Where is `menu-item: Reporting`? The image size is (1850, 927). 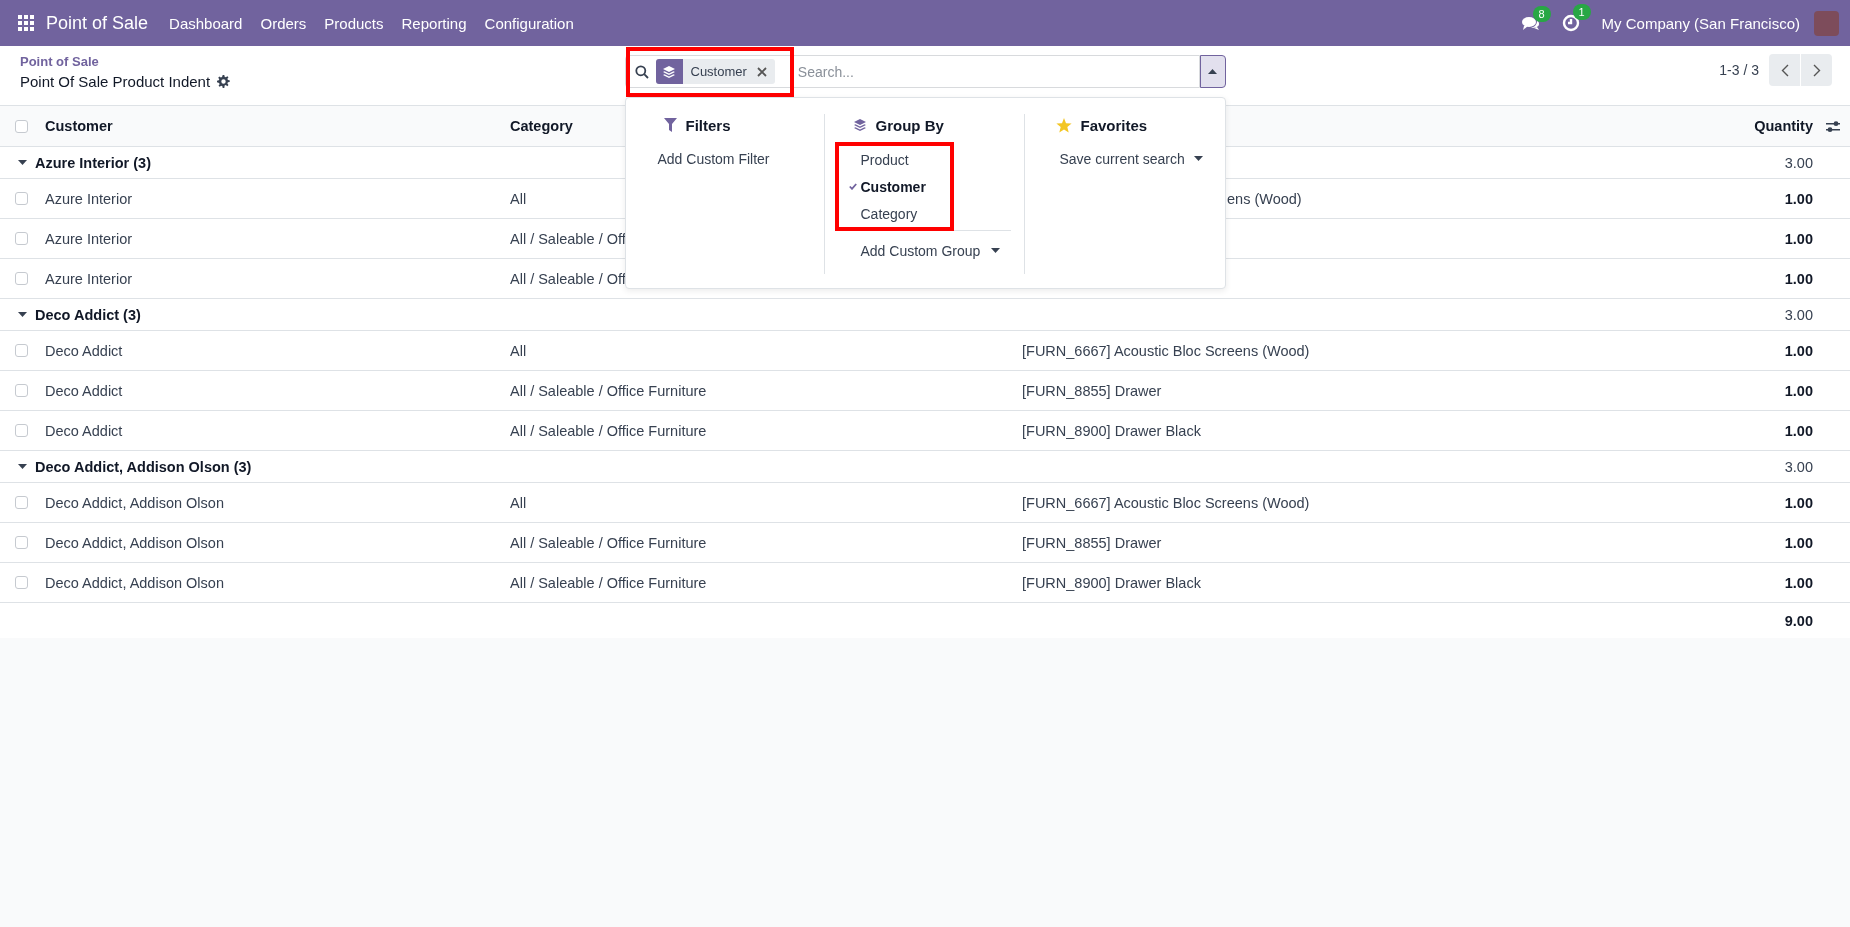 menu-item: Reporting is located at coordinates (434, 23).